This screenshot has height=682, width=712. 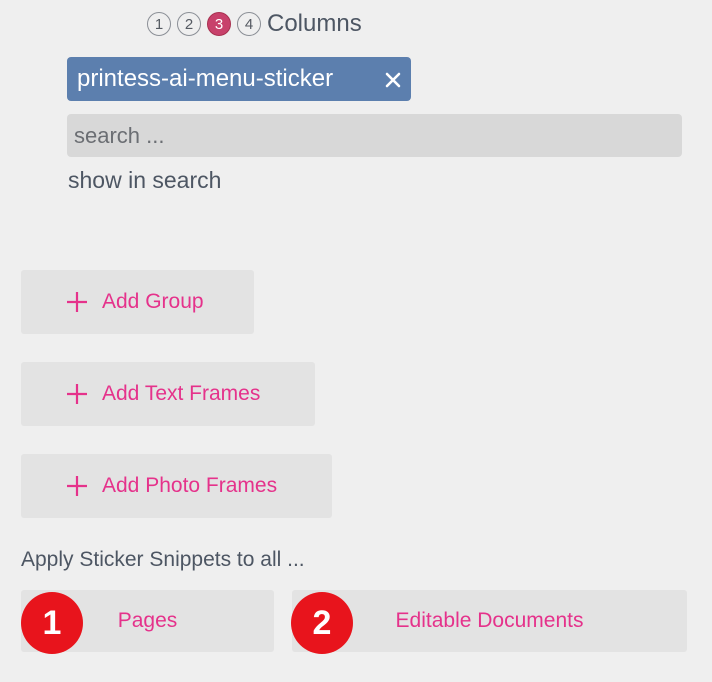 What do you see at coordinates (314, 23) in the screenshot?
I see `columns-label: Columns` at bounding box center [314, 23].